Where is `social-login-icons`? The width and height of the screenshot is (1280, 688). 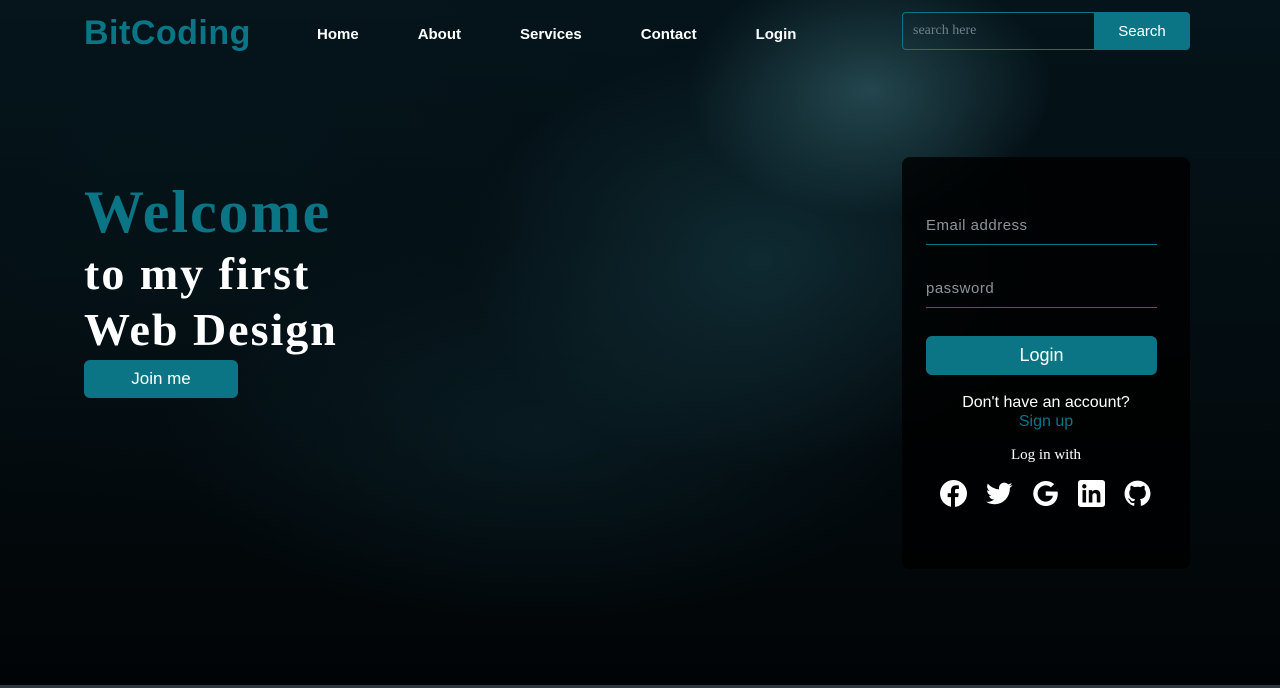 social-login-icons is located at coordinates (1055, 493).